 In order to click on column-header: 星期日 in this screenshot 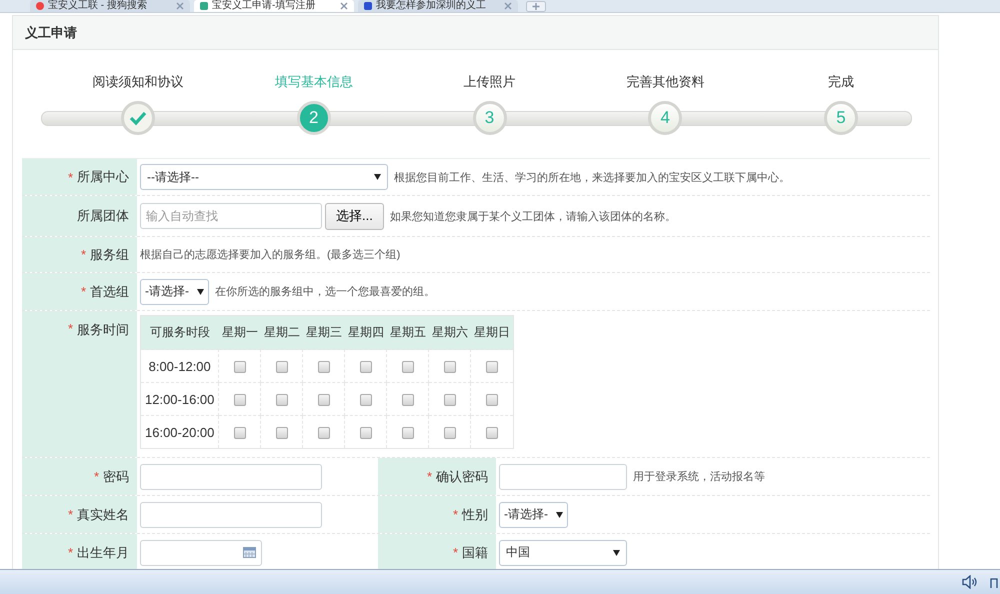, I will do `click(492, 333)`.